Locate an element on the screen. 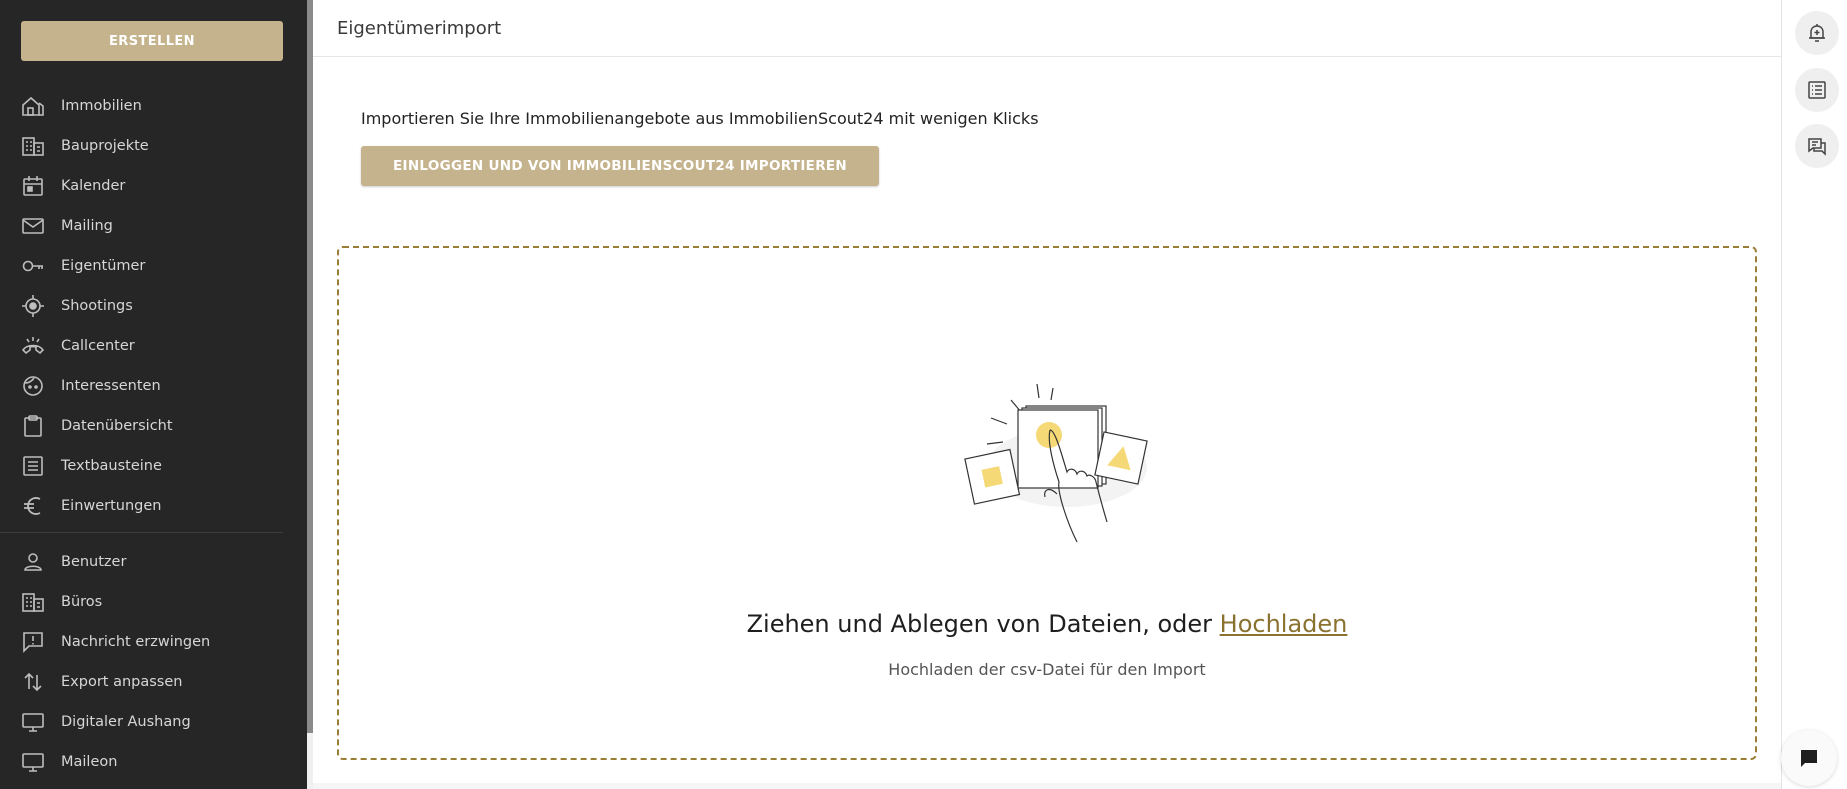 The image size is (1847, 789). create-button: ERSTELLEN is located at coordinates (152, 41).